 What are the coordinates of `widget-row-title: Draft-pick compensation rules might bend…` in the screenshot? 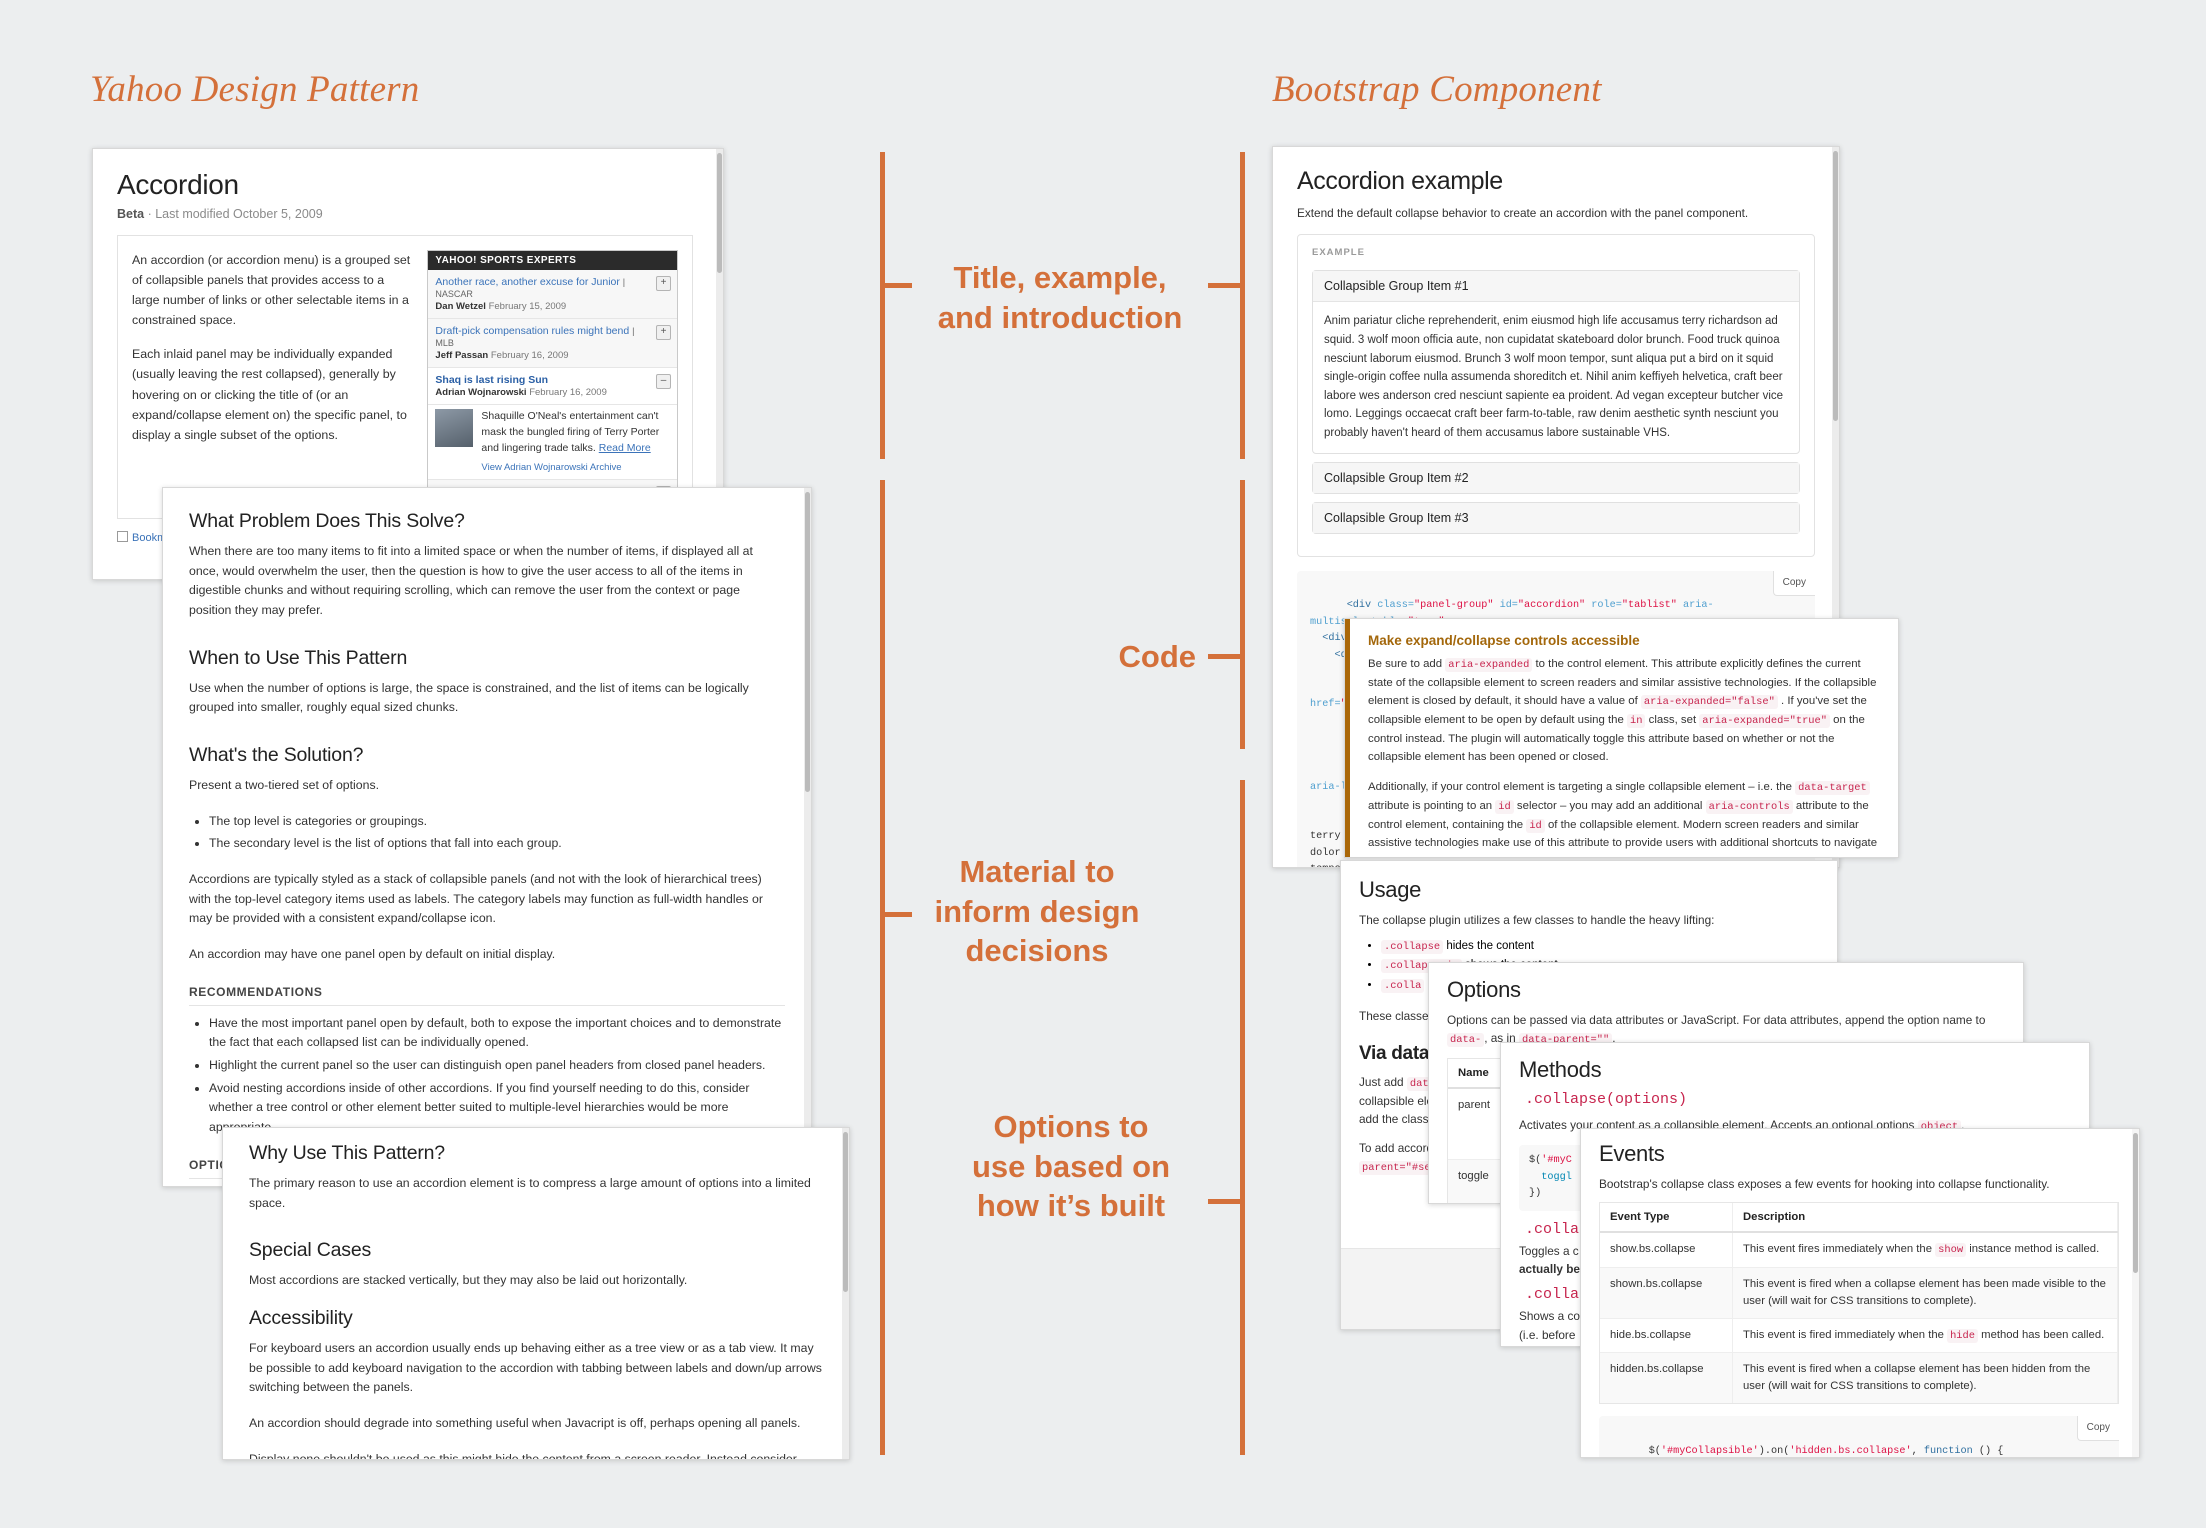 It's located at (552, 337).